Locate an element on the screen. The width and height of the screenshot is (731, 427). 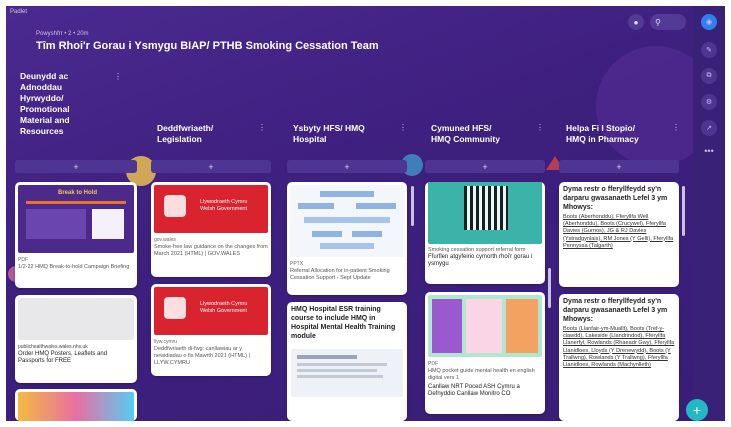
copy-icon: ⧉ is located at coordinates (709, 75).